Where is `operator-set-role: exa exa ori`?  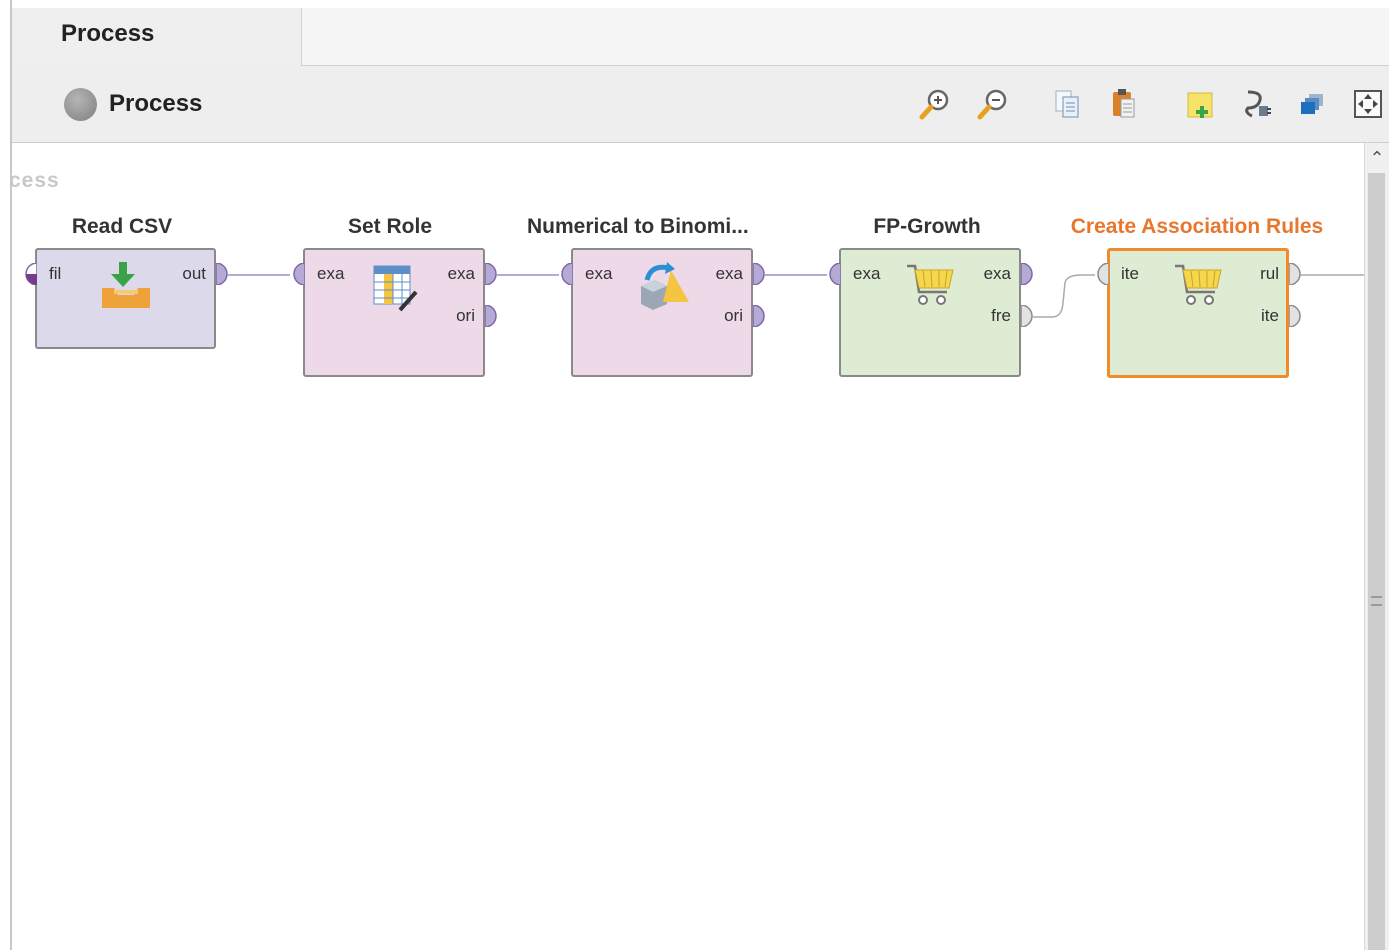 operator-set-role: exa exa ori is located at coordinates (394, 312).